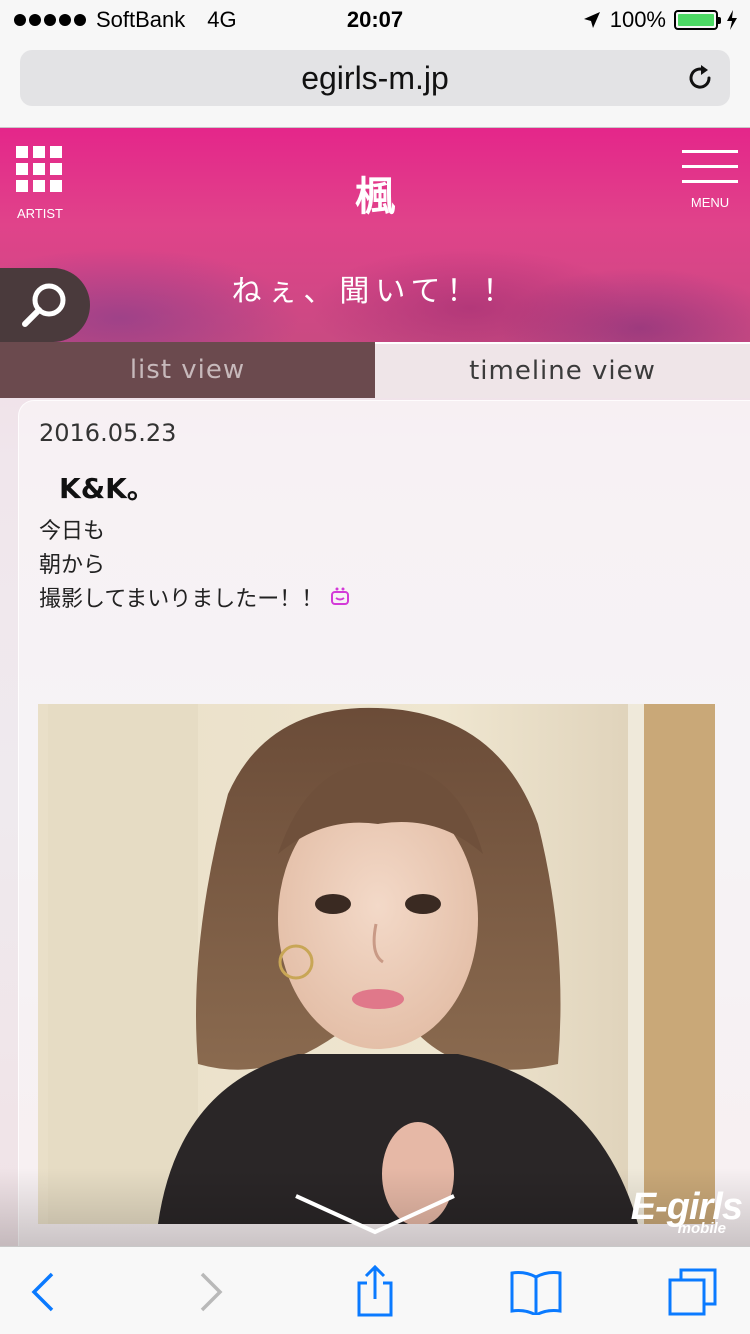 The width and height of the screenshot is (750, 1334). Describe the element at coordinates (108, 433) in the screenshot. I see `post-date: 2016.05.23` at that location.